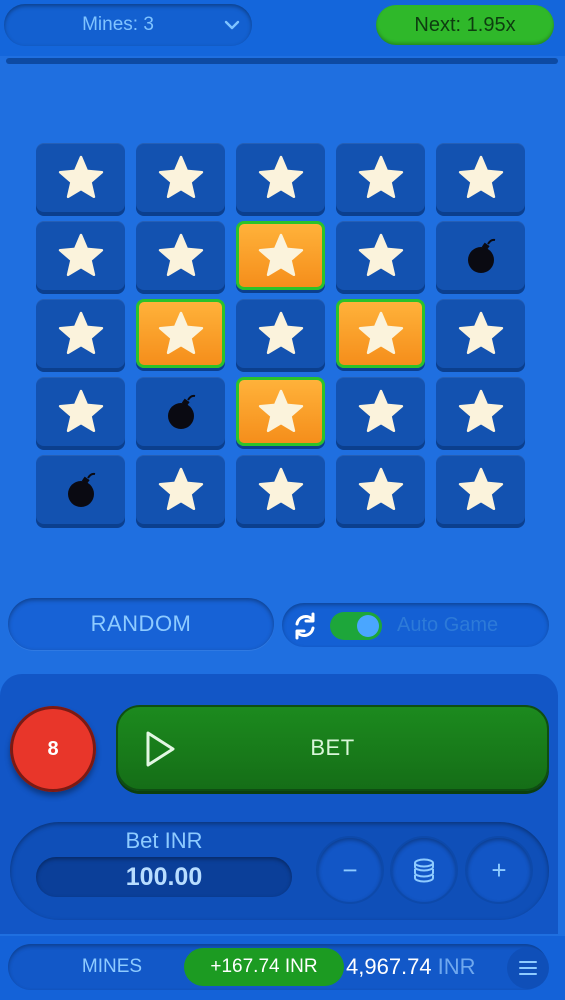 The width and height of the screenshot is (565, 1000). What do you see at coordinates (448, 625) in the screenshot?
I see `auto-game-label: Auto Game` at bounding box center [448, 625].